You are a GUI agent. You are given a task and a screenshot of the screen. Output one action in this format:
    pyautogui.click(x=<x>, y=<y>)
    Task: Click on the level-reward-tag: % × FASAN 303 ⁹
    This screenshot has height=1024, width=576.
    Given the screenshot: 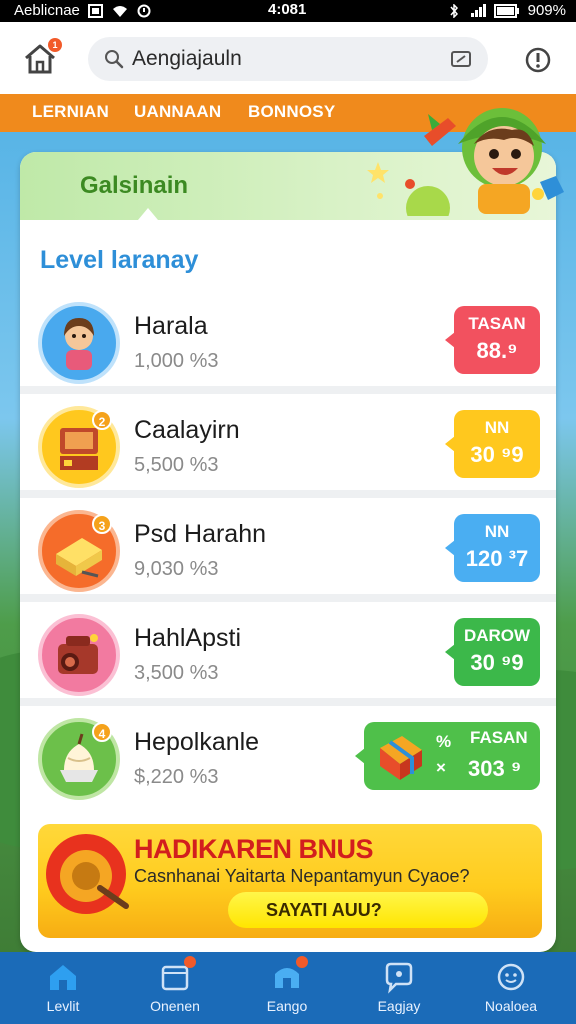 What is the action you would take?
    pyautogui.click(x=447, y=756)
    